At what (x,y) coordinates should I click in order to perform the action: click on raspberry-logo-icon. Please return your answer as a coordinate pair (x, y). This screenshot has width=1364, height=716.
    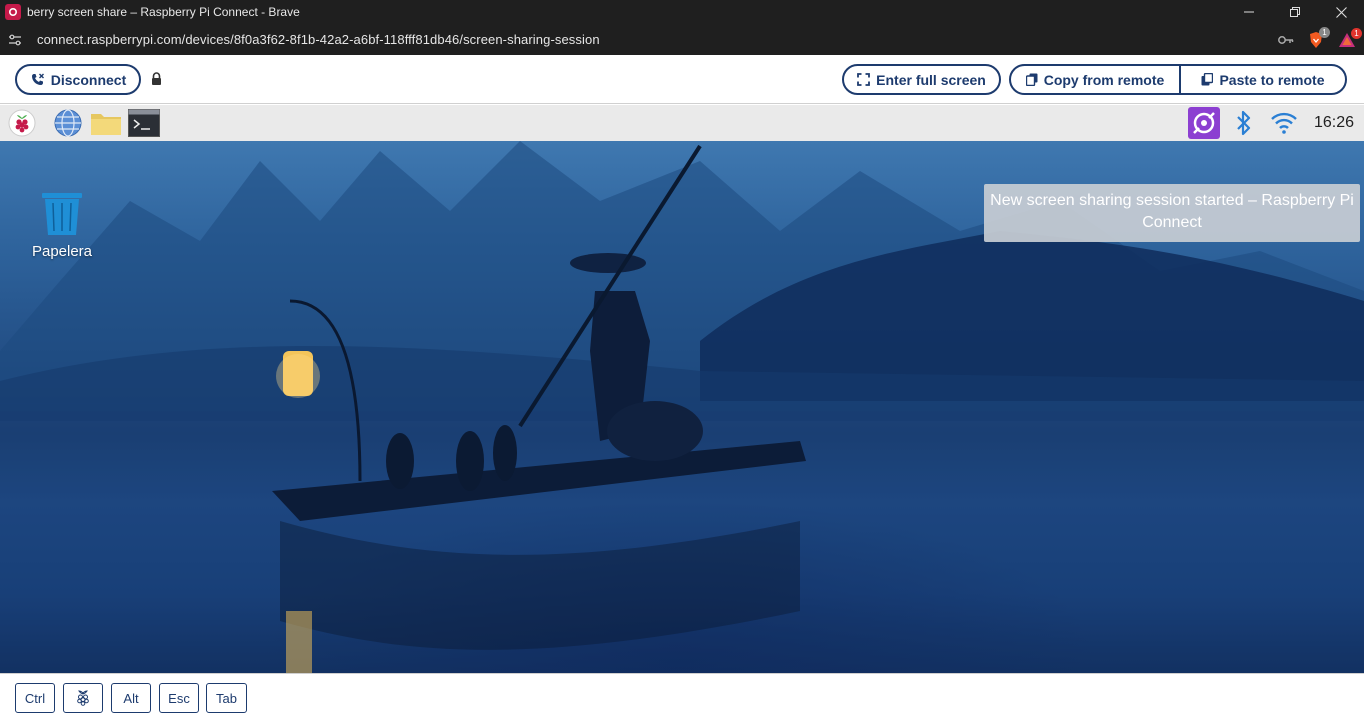
    Looking at the image, I should click on (22, 123).